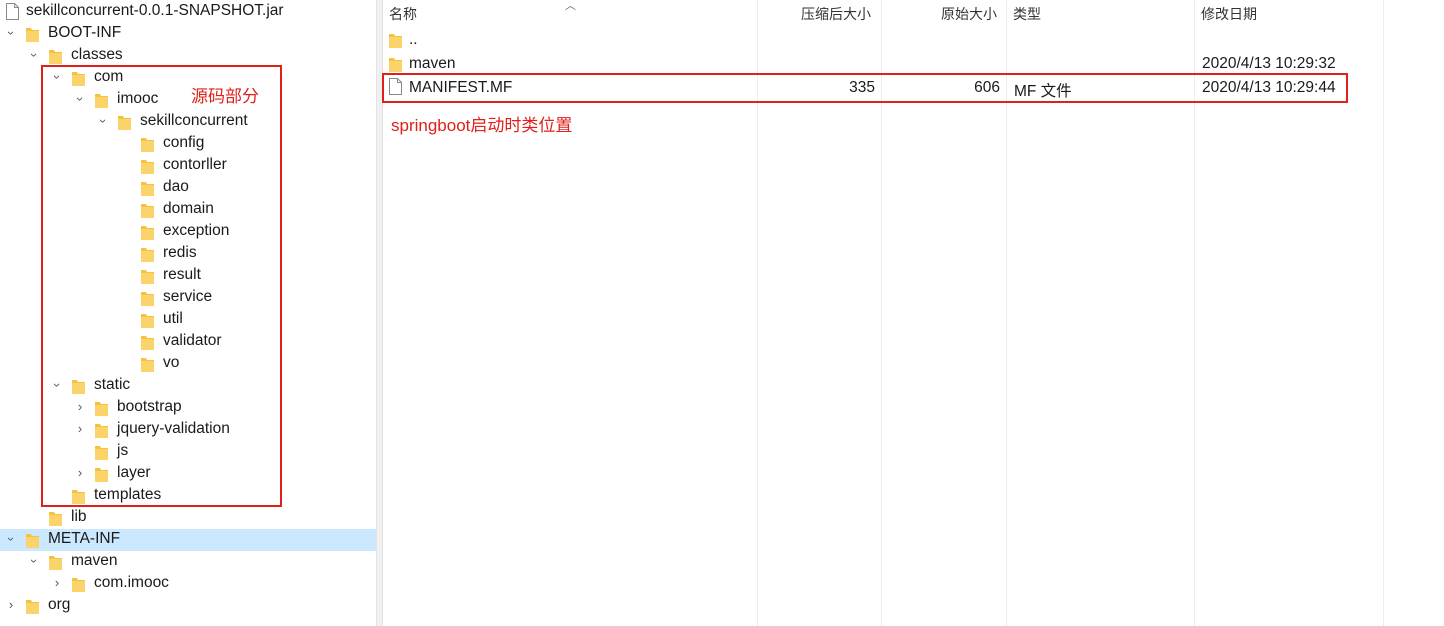  What do you see at coordinates (1383, 313) in the screenshot?
I see `column-separator` at bounding box center [1383, 313].